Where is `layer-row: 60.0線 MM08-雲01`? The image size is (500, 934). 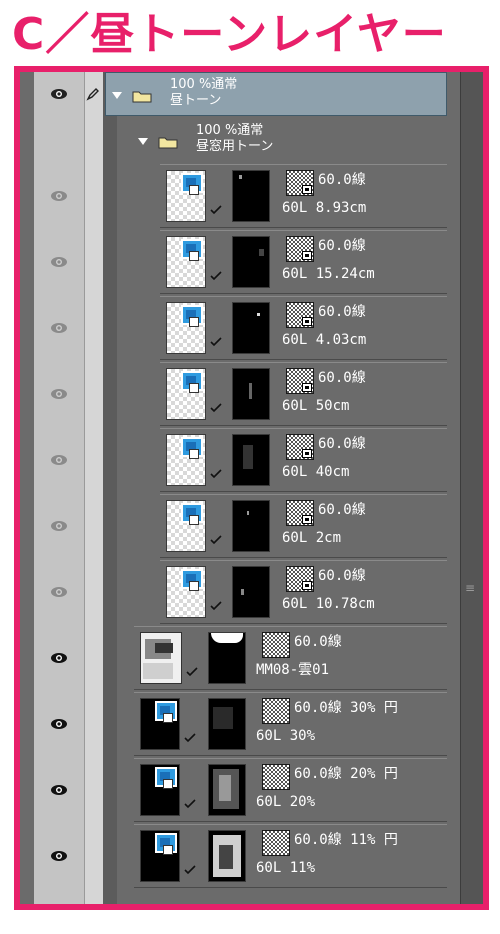 layer-row: 60.0線 MM08-雲01 is located at coordinates (245, 658).